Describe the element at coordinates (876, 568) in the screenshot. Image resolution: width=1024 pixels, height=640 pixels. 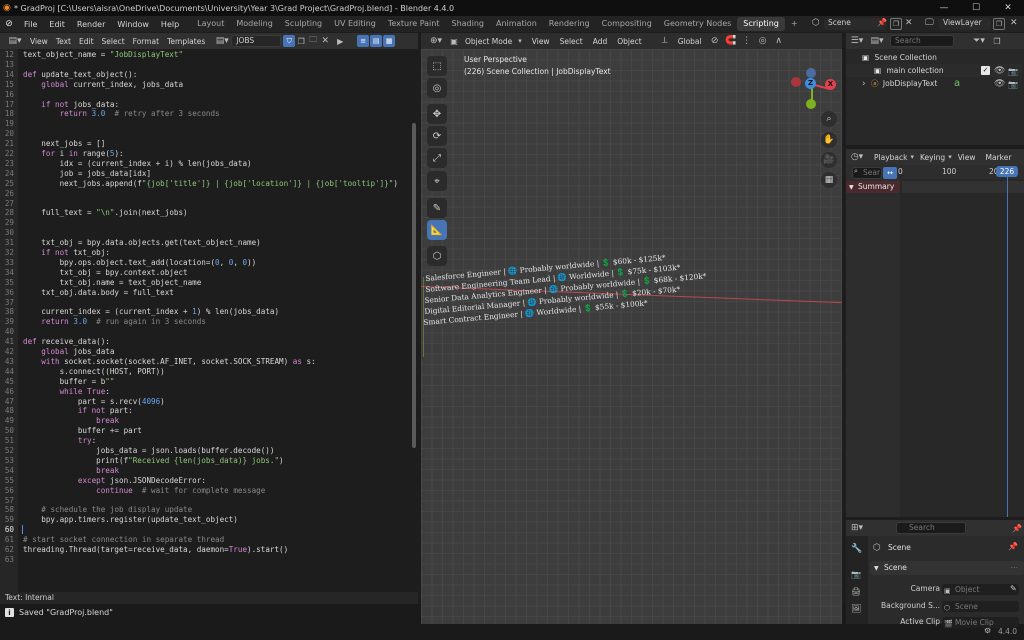
I see `section-chevron-down-icon: ▼` at that location.